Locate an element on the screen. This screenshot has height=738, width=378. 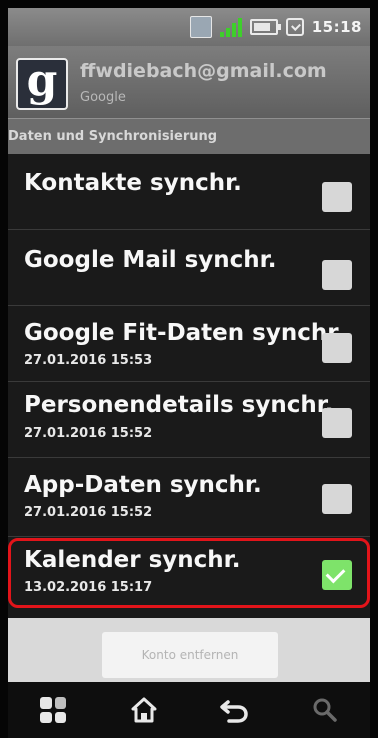
sync-item-title: Personendetails synchr. is located at coordinates (179, 405).